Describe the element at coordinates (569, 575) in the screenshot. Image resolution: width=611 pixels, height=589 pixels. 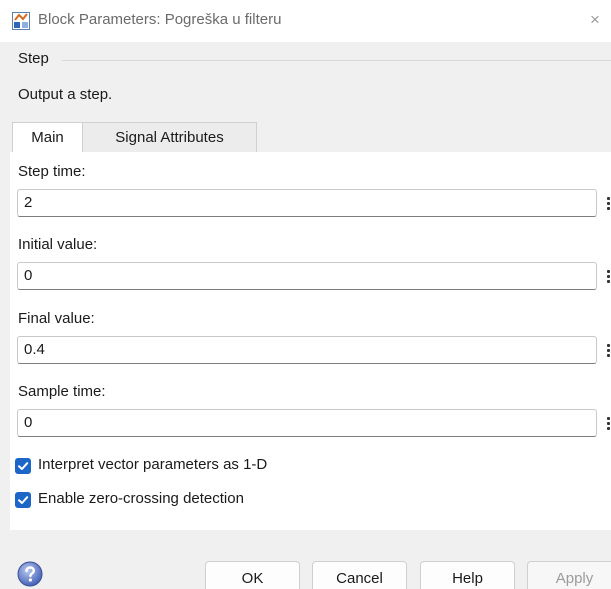
I see `apply-button: Apply` at that location.